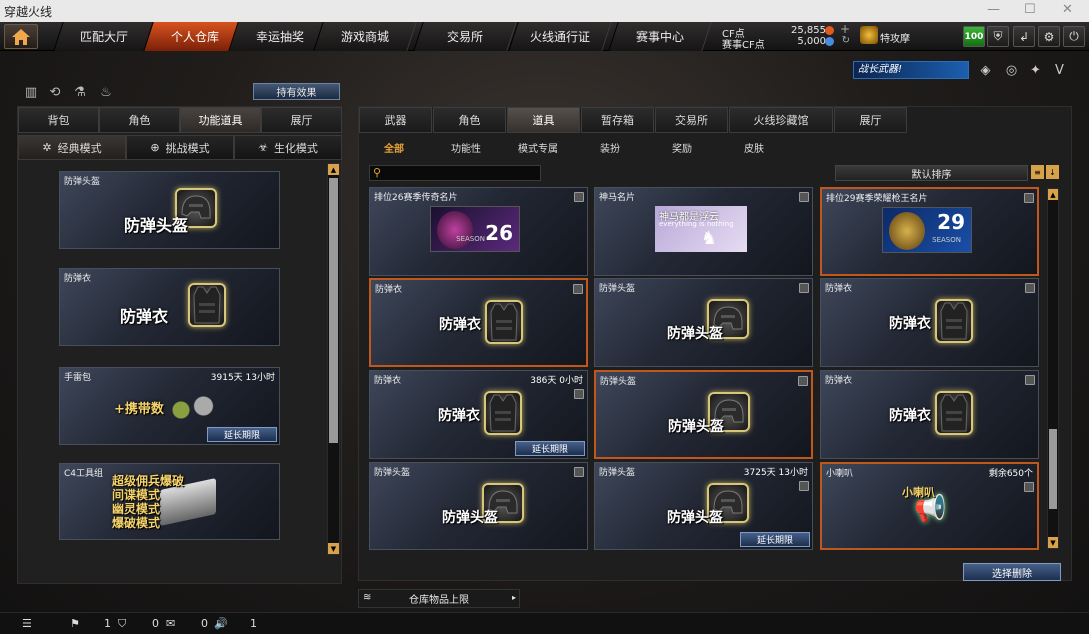  What do you see at coordinates (139, 120) in the screenshot?
I see `left-tab-1: 角色` at bounding box center [139, 120].